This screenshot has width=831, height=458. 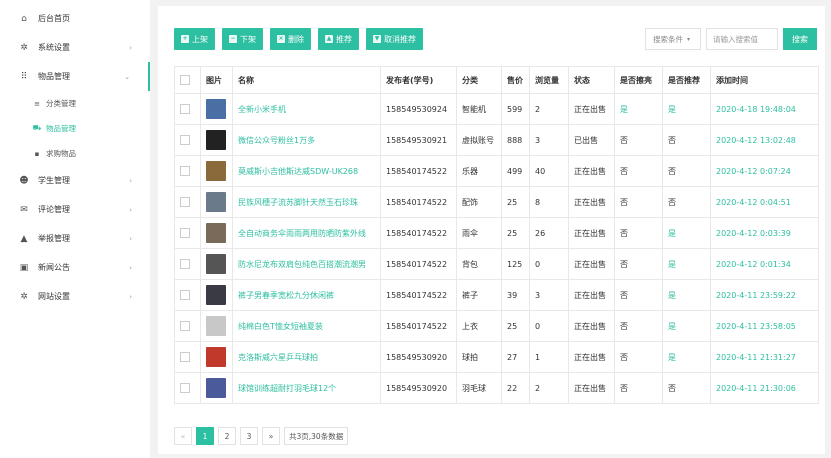 What do you see at coordinates (338, 39) in the screenshot?
I see `toolbar-button-3: ▲ 推荐` at bounding box center [338, 39].